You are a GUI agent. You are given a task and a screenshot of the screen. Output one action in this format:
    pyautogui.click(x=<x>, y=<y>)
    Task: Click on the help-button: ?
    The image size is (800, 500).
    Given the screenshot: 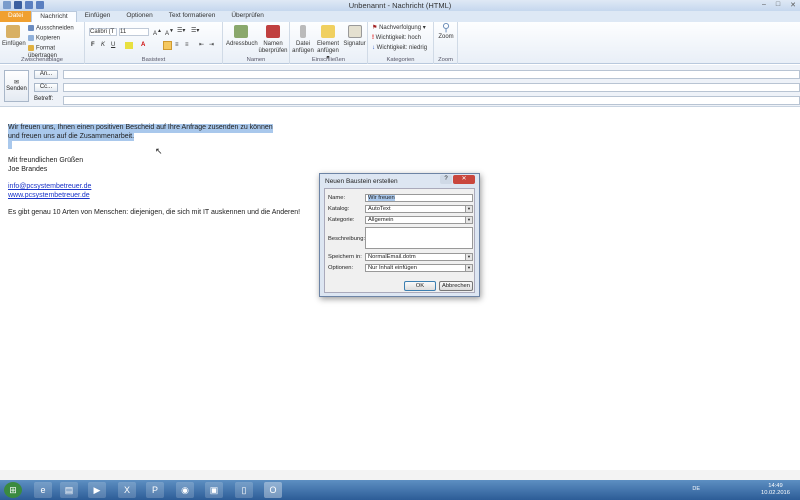 What is the action you would take?
    pyautogui.click(x=446, y=179)
    